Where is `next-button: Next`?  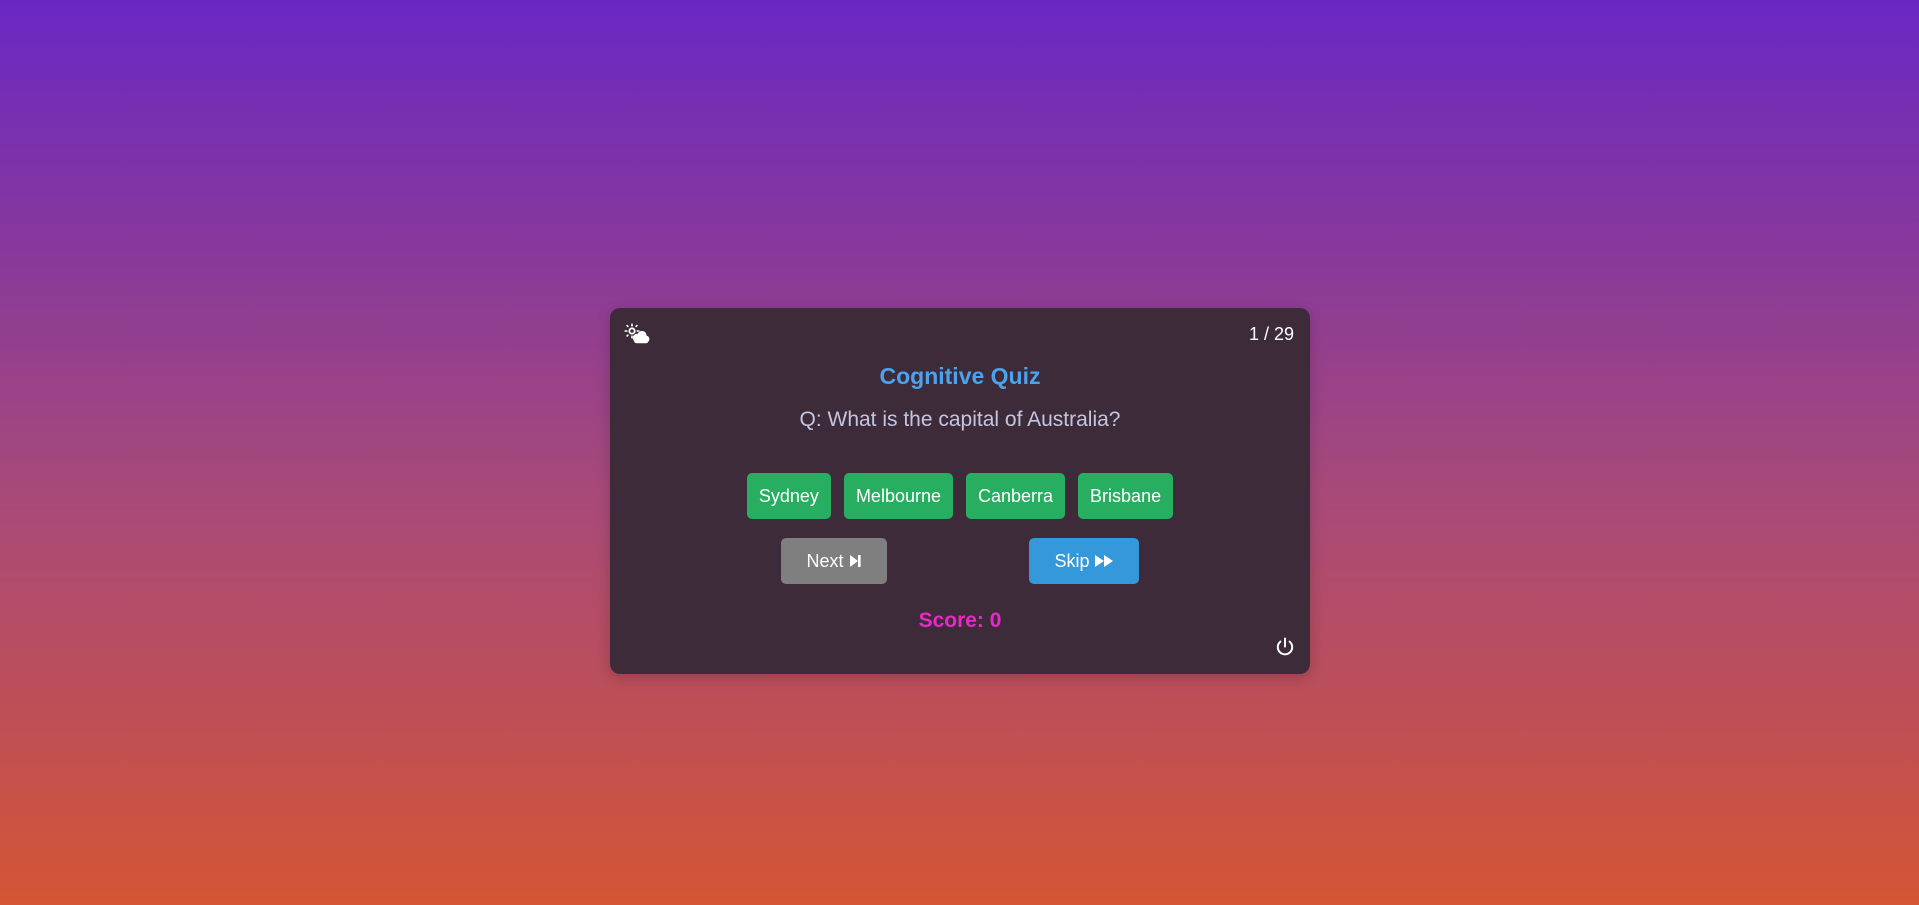 next-button: Next is located at coordinates (834, 561).